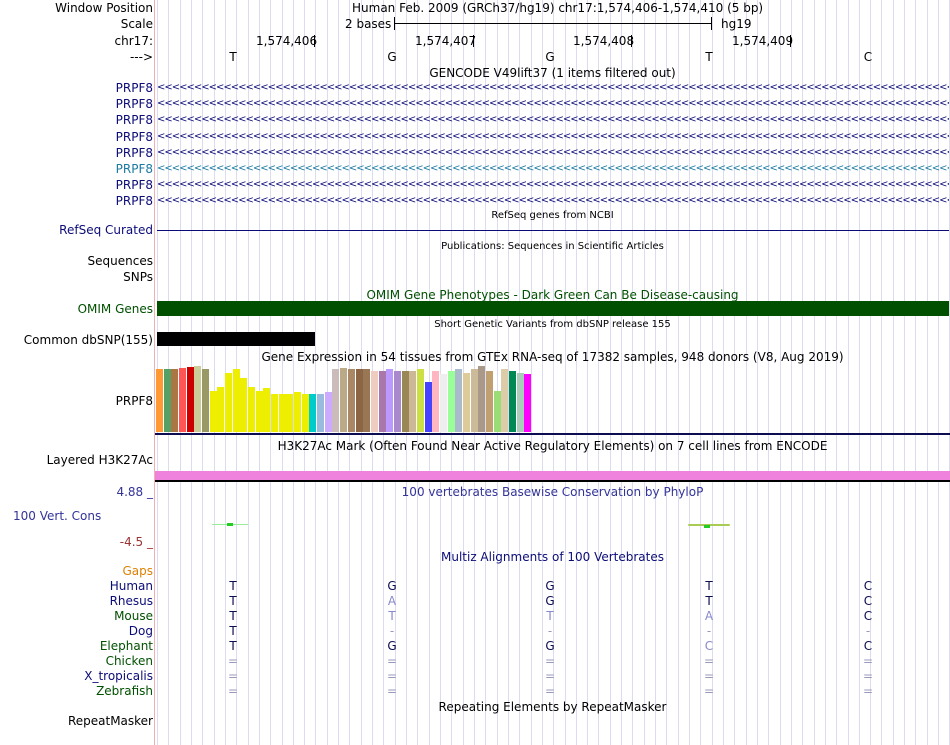 This screenshot has height=745, width=950. I want to click on multiz-title: Multiz Alignments of 100 Vertebrates, so click(552, 557).